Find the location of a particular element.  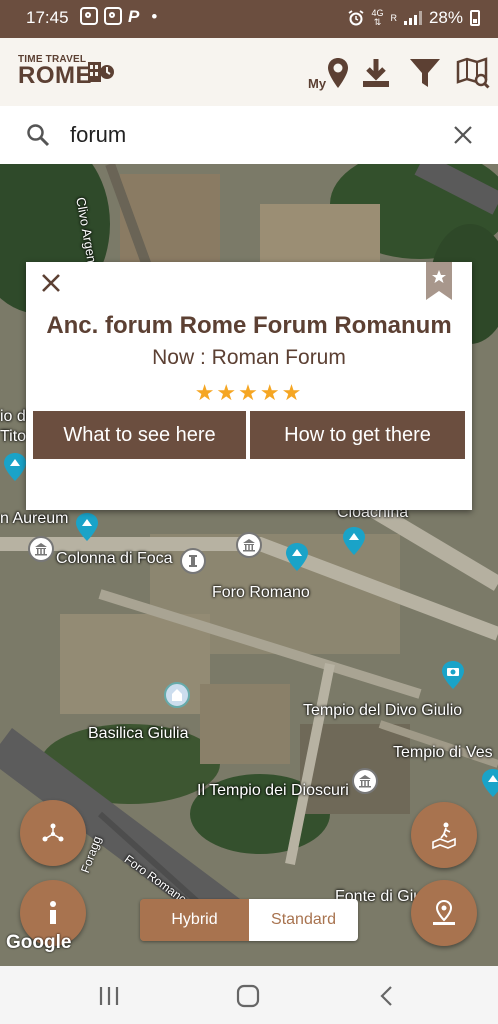

map-label: Colonna di Foca is located at coordinates (114, 558).